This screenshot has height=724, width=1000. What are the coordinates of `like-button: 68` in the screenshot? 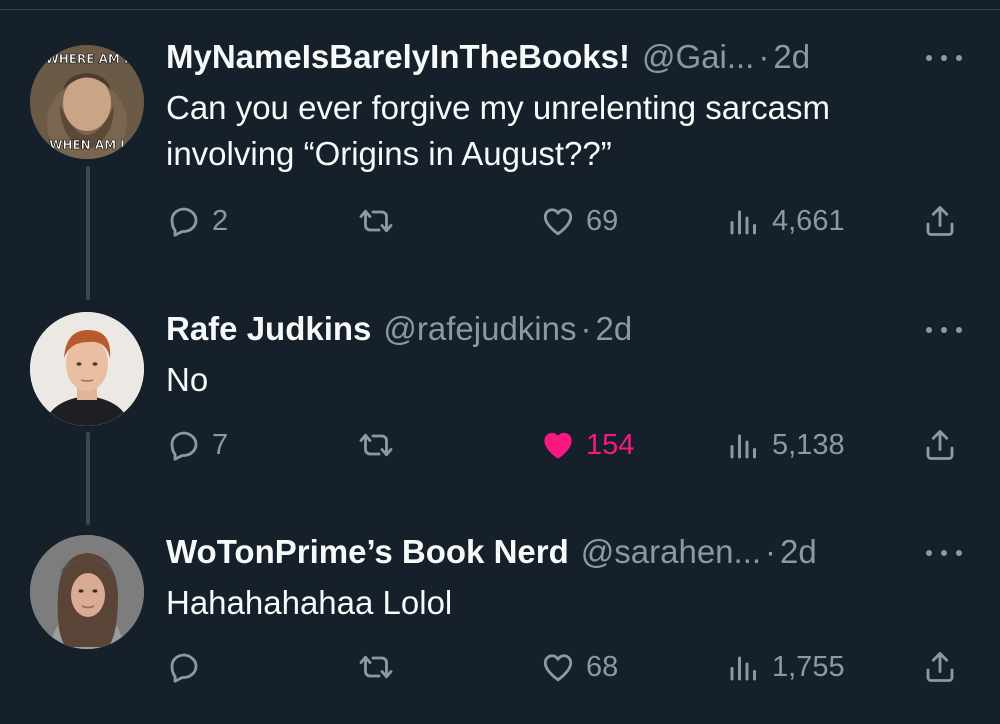 It's located at (579, 667).